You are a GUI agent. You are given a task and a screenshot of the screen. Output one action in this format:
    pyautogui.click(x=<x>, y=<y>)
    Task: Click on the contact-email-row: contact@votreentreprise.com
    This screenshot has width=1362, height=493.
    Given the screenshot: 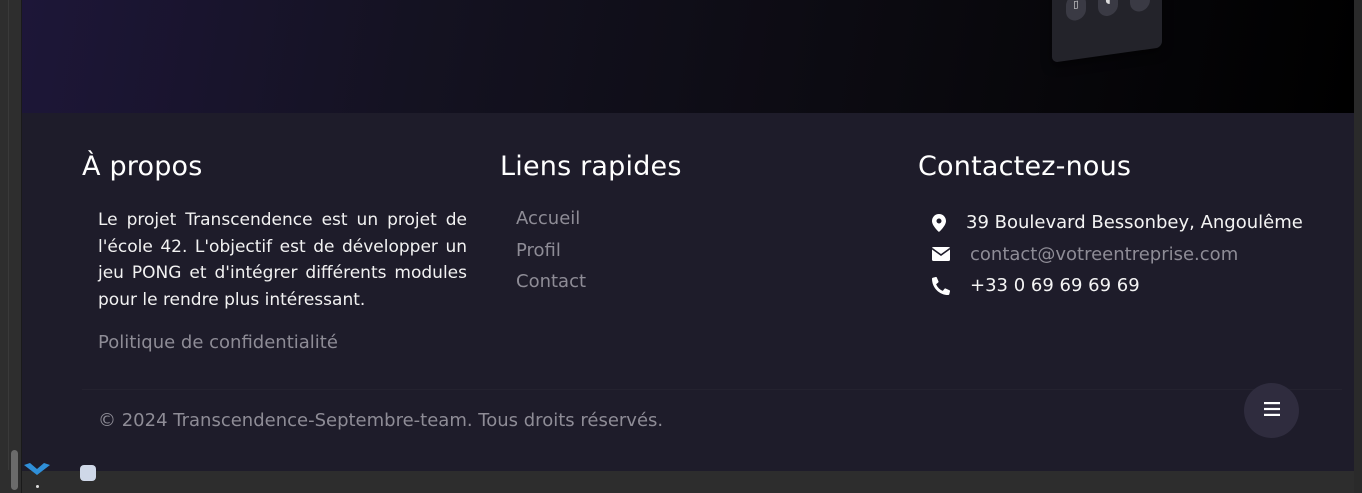 What is the action you would take?
    pyautogui.click(x=1117, y=255)
    